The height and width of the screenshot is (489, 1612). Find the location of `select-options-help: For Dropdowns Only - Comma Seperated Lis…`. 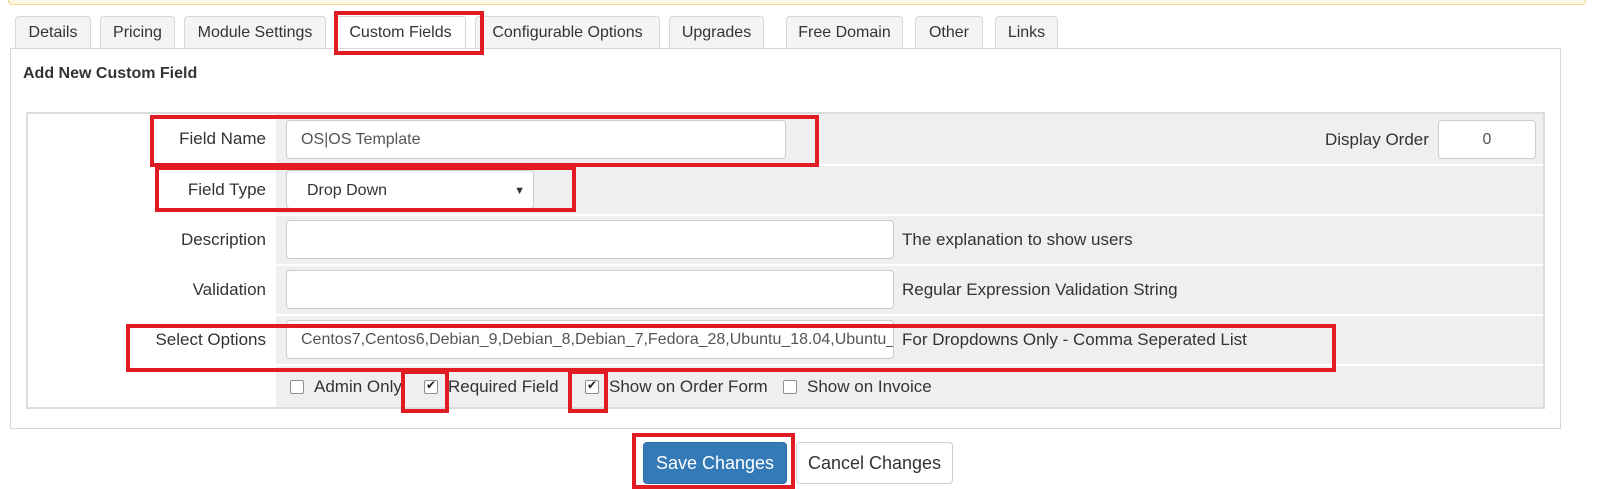

select-options-help: For Dropdowns Only - Comma Seperated Lis… is located at coordinates (1074, 339).